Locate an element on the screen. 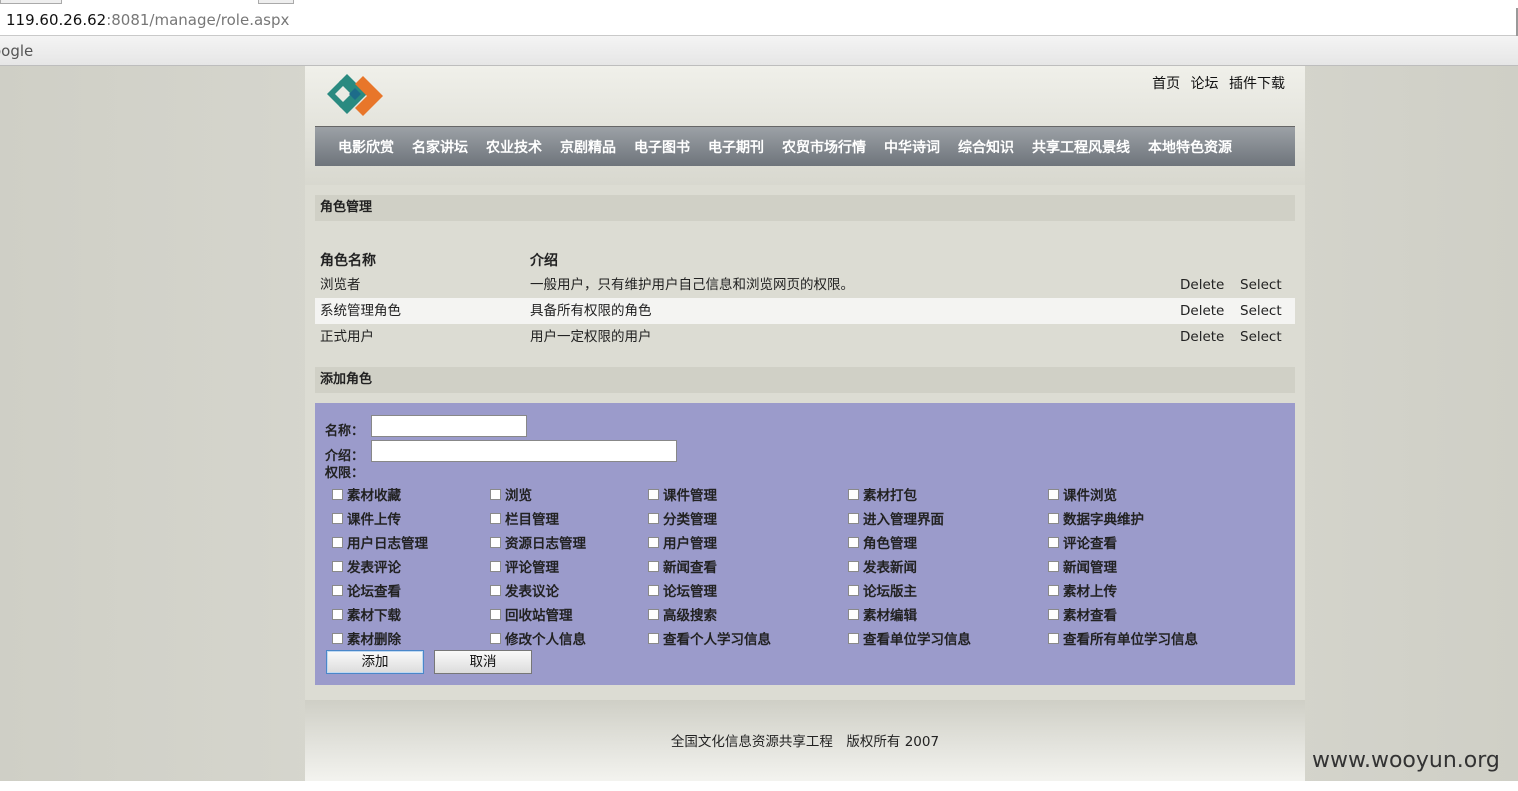  permission-checkbox: 素材收藏 is located at coordinates (366, 494).